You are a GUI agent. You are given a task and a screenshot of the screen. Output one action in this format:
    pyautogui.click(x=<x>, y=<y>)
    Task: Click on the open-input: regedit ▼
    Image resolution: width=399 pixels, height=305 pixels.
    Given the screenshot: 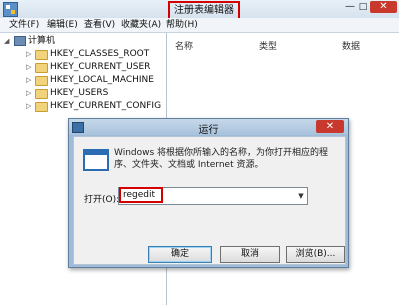 What is the action you would take?
    pyautogui.click(x=213, y=196)
    